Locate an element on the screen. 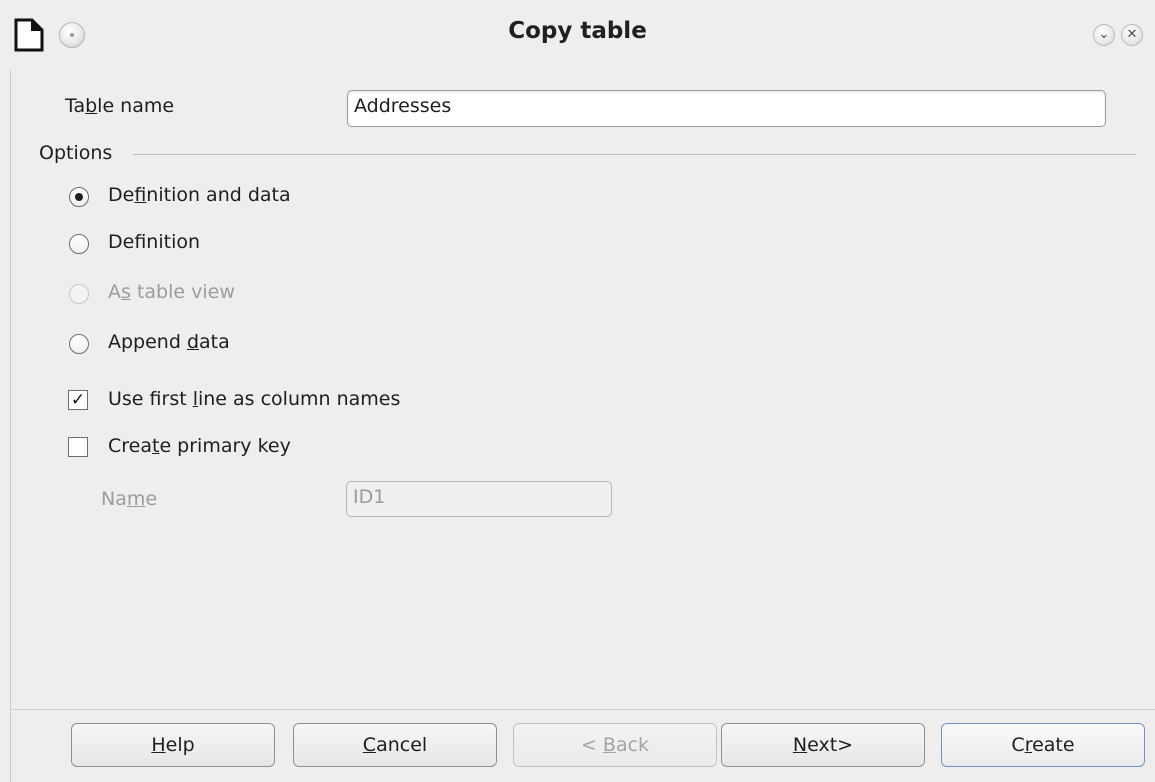 The image size is (1155, 782). checkbox-create-primary-key is located at coordinates (78, 447).